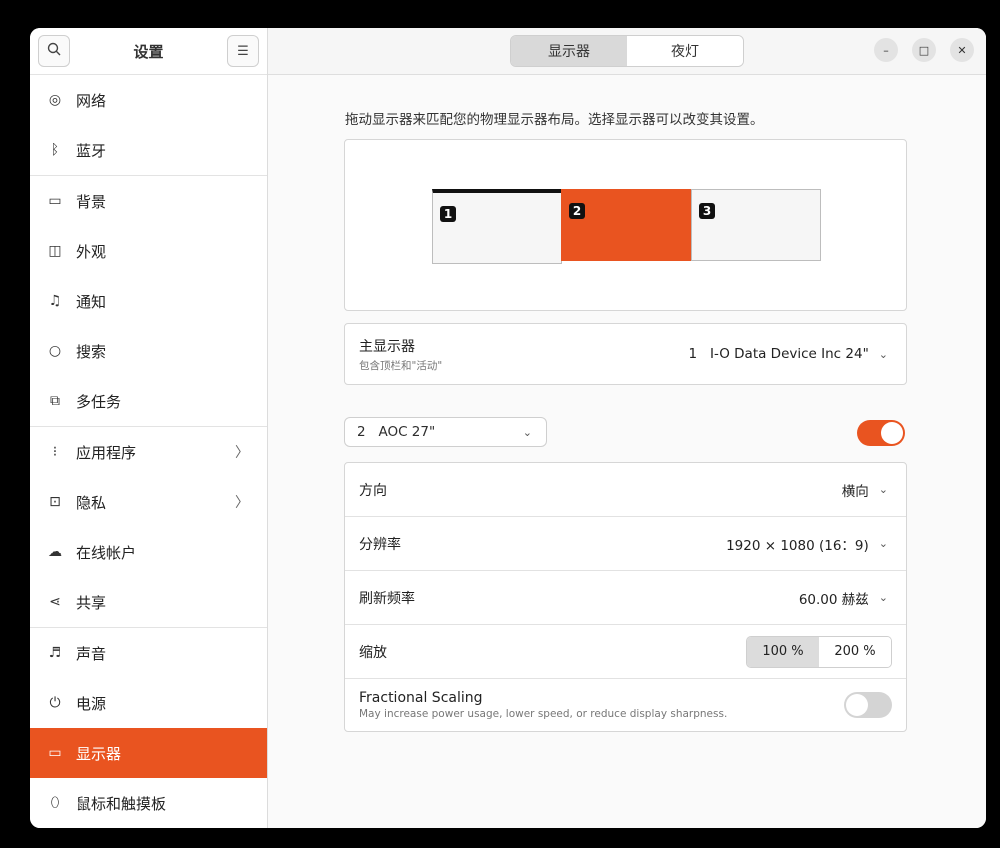 The width and height of the screenshot is (1000, 848). What do you see at coordinates (148, 502) in the screenshot?
I see `sidebar-item-privacy: ⊡ 隐私 〉` at bounding box center [148, 502].